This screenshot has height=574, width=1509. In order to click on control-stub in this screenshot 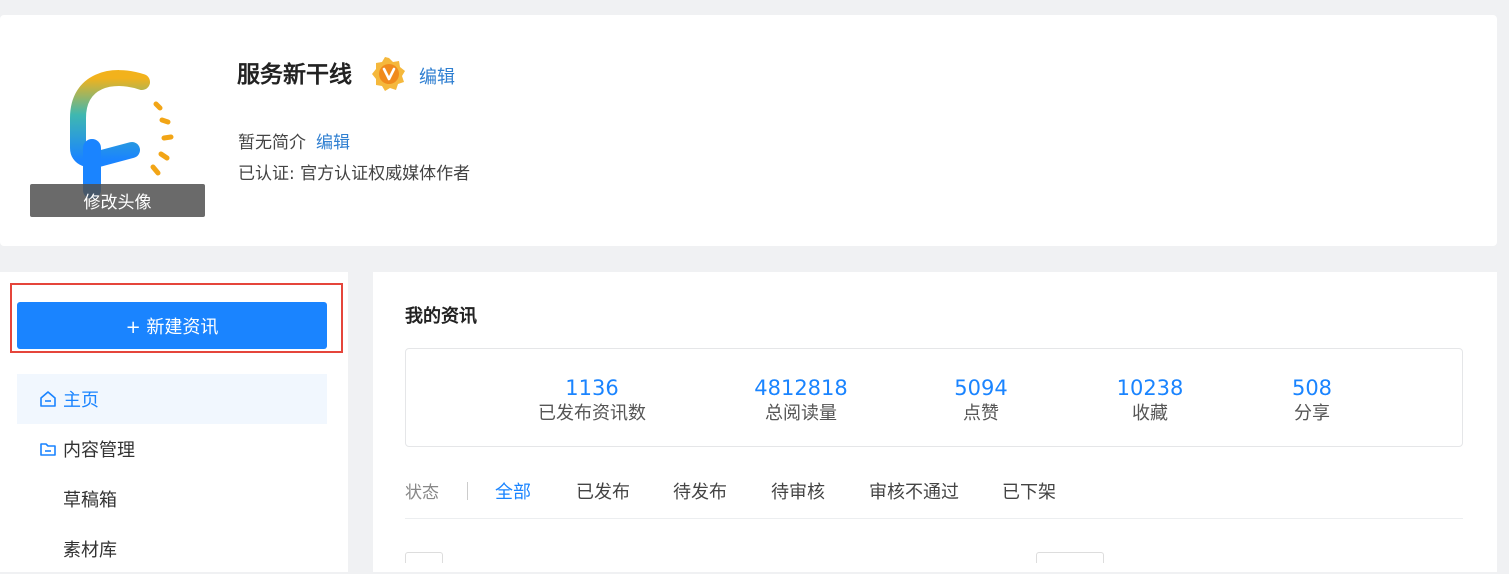, I will do `click(1070, 557)`.